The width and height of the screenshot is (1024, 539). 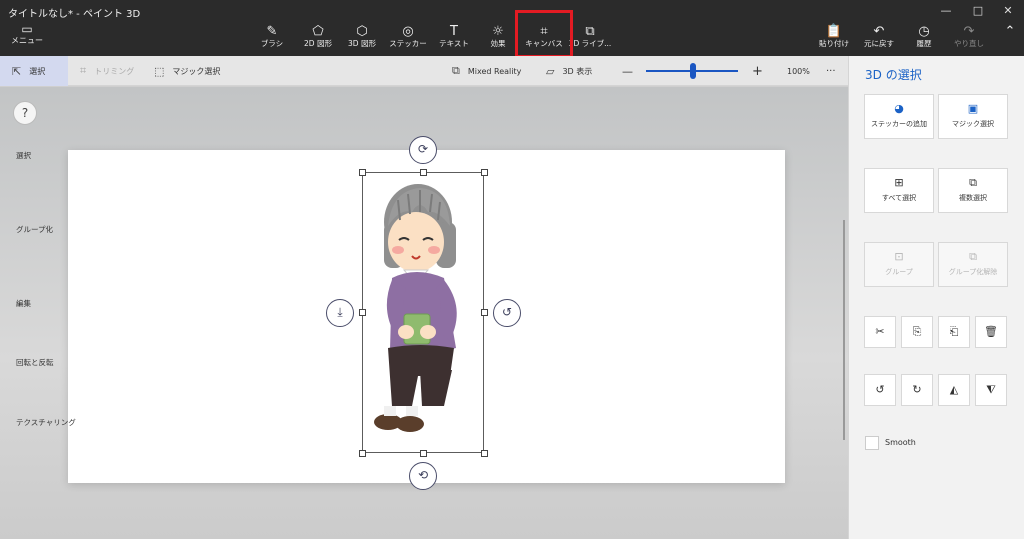 I want to click on magic-select-icon: ▣, so click(x=973, y=108).